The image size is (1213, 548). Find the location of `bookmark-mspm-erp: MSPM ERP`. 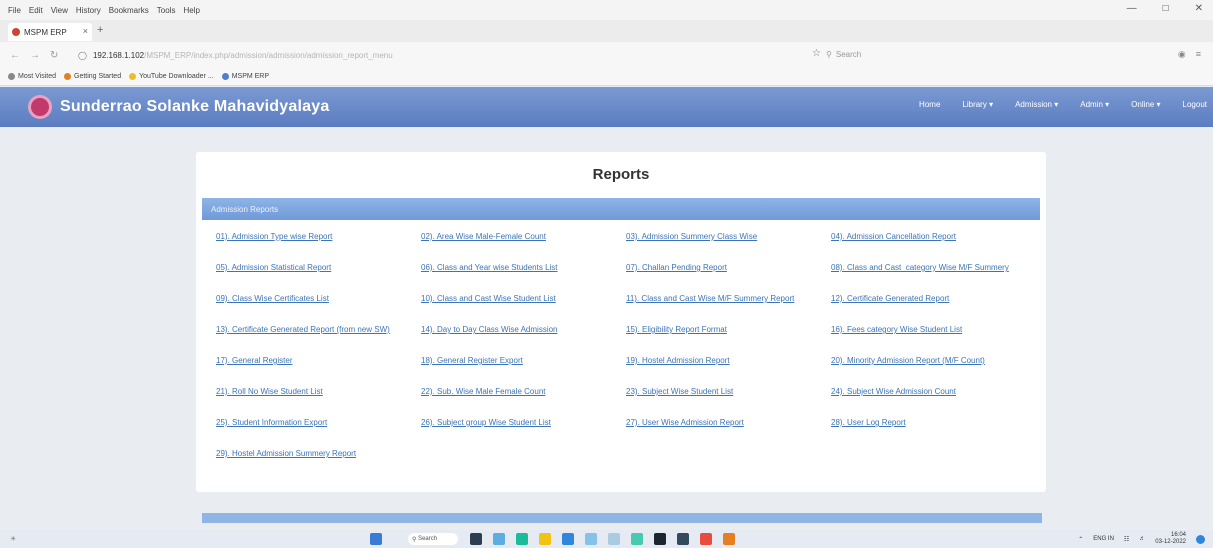

bookmark-mspm-erp: MSPM ERP is located at coordinates (245, 76).